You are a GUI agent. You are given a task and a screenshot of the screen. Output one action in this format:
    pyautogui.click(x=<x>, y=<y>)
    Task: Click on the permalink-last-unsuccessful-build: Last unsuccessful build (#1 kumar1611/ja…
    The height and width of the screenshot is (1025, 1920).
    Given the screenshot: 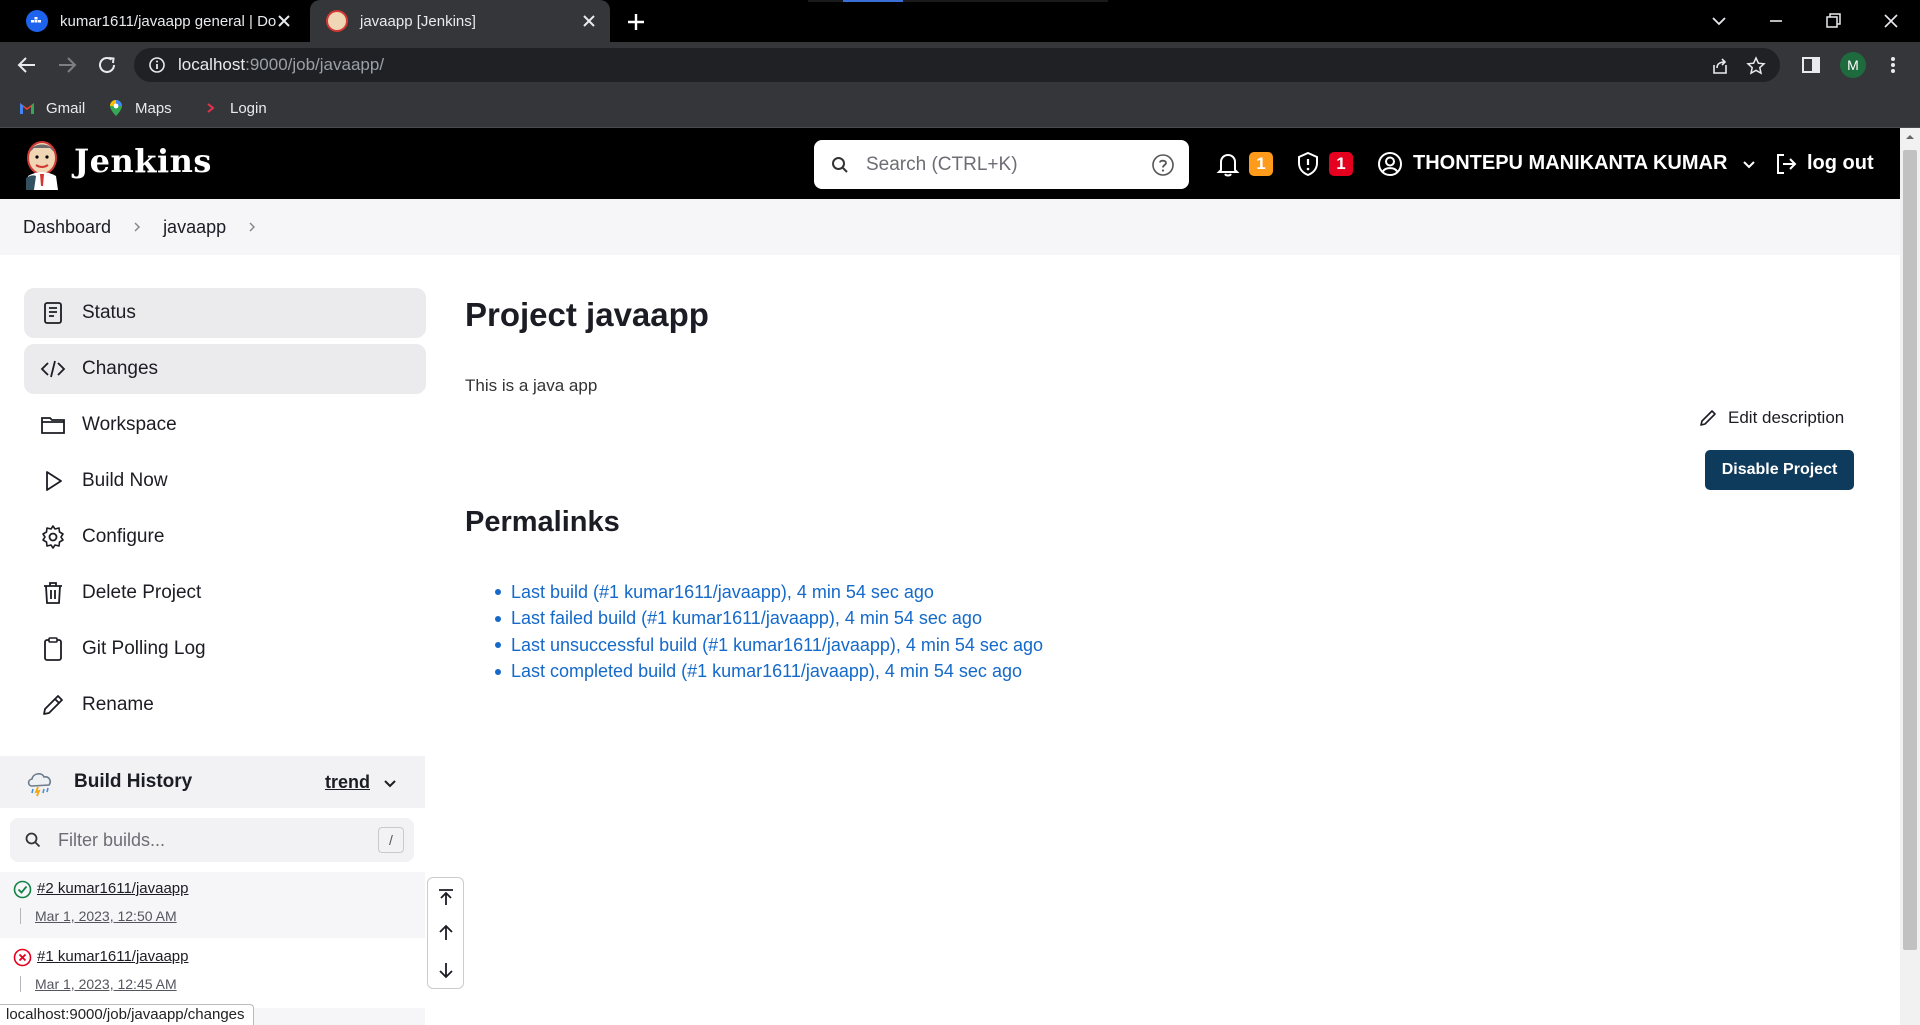 What is the action you would take?
    pyautogui.click(x=769, y=645)
    